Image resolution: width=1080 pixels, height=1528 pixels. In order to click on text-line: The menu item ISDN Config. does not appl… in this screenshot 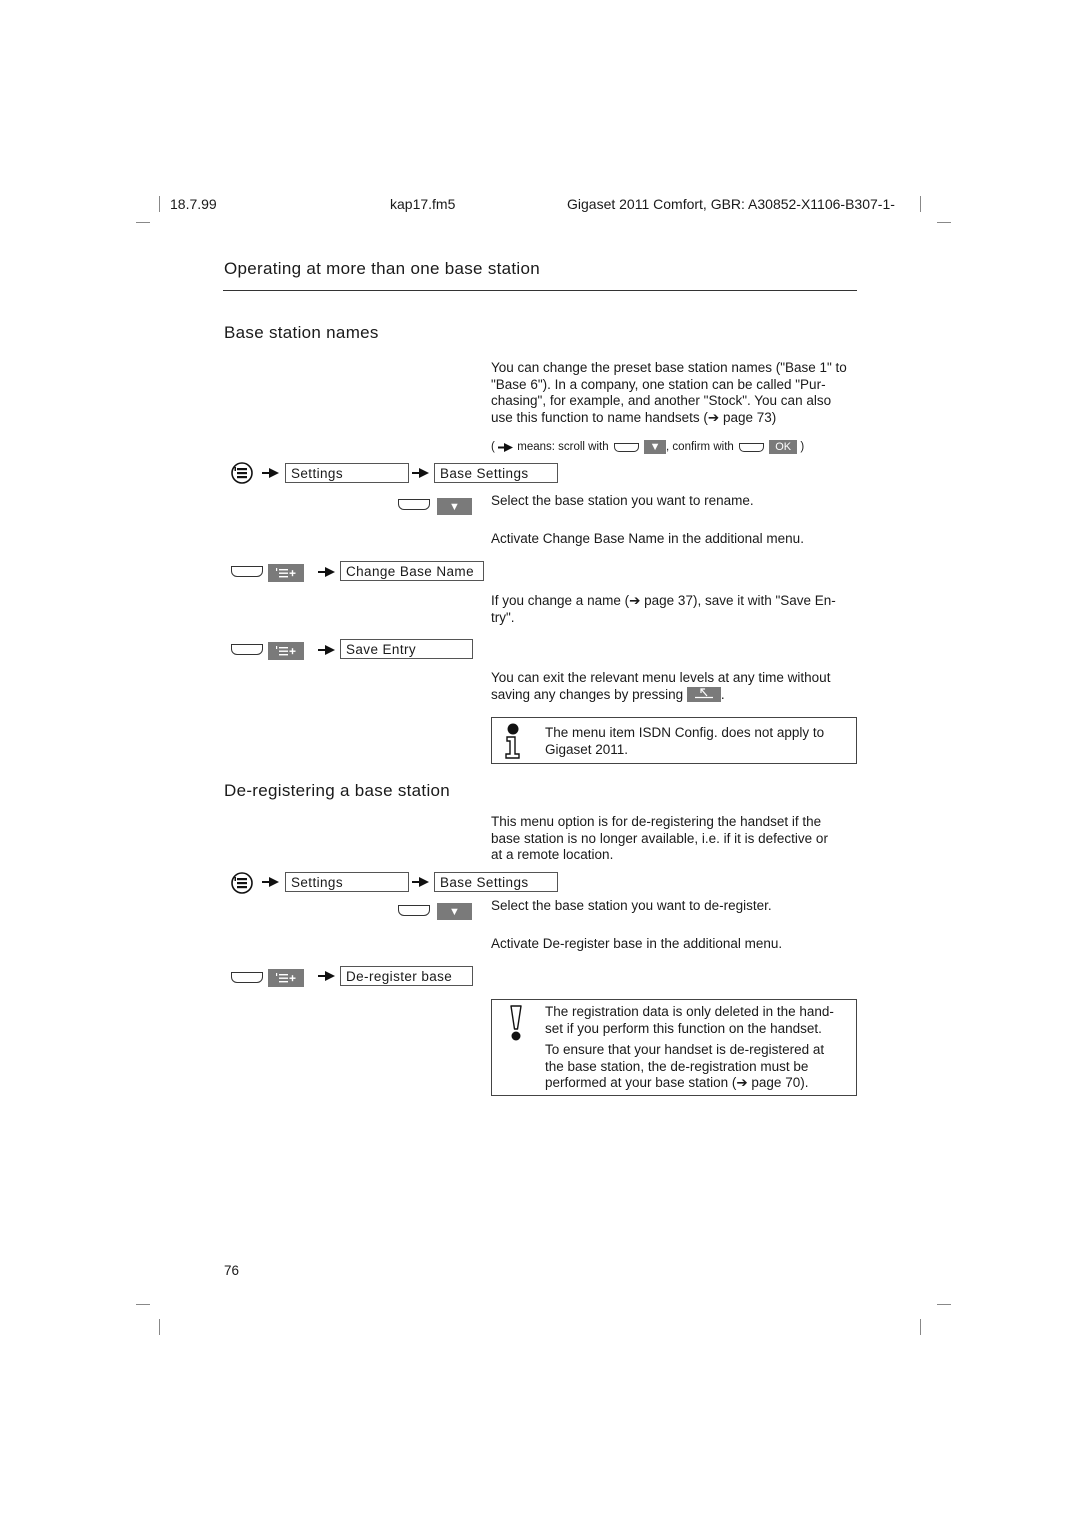, I will do `click(685, 732)`.